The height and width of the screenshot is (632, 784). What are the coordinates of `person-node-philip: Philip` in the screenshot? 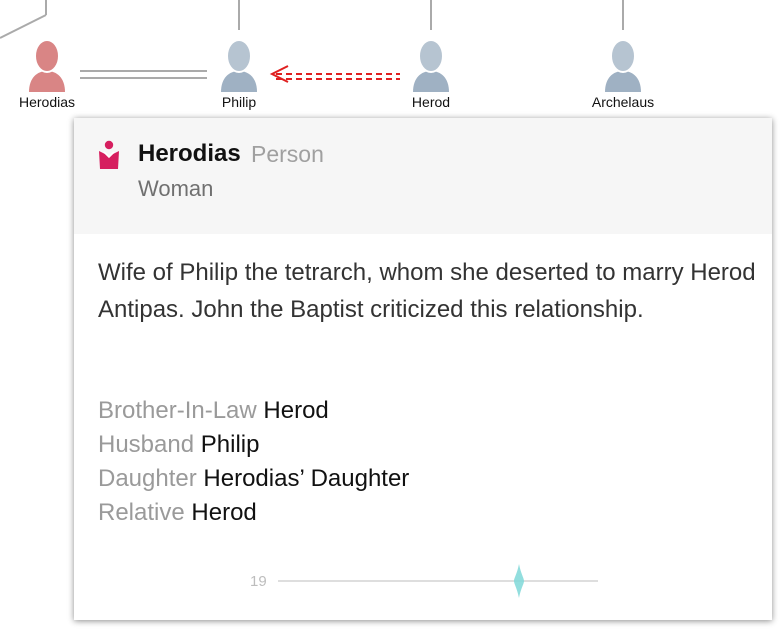 It's located at (239, 78).